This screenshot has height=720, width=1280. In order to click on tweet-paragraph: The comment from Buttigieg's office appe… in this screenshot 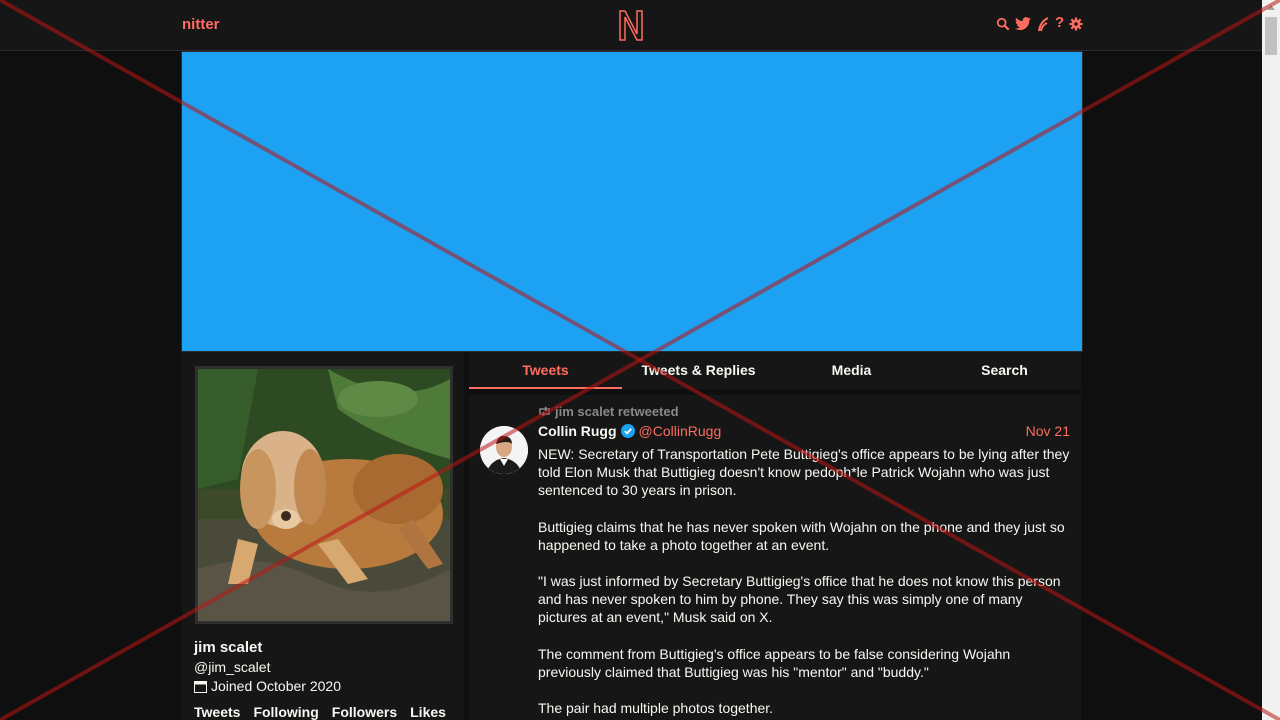, I will do `click(774, 662)`.